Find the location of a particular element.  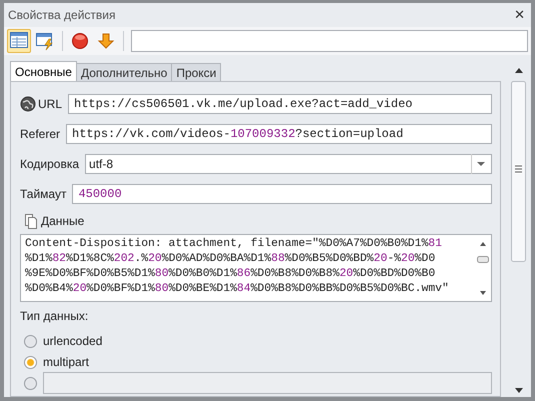

code-line: %D1%82%D1%8C%202.%20%D0%AD%D0%BA%D1%88%D0%B5%D0%BD%20-%20%D0 is located at coordinates (230, 259).